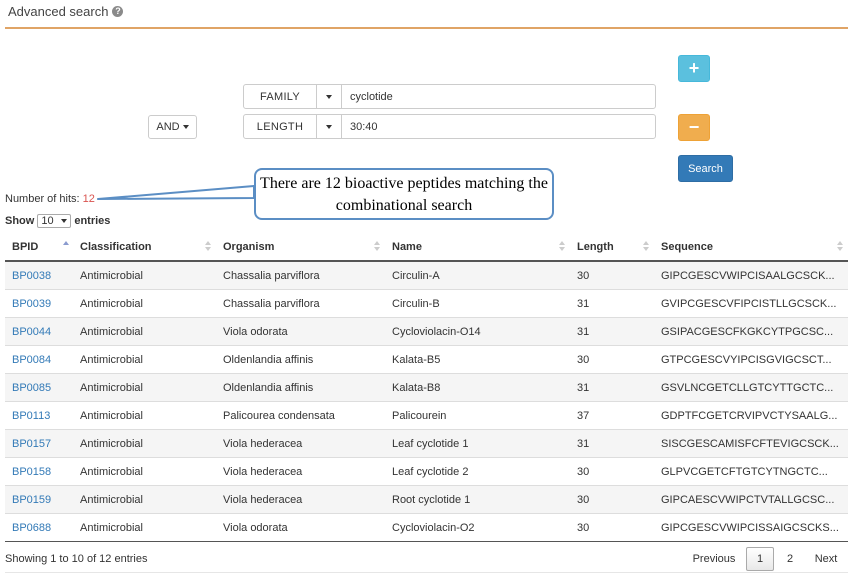  I want to click on search-button: Search, so click(705, 168).